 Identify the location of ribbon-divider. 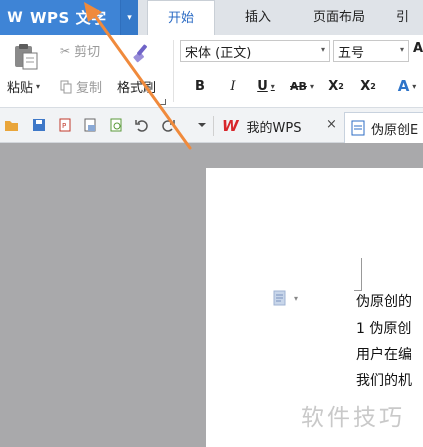
(173, 71).